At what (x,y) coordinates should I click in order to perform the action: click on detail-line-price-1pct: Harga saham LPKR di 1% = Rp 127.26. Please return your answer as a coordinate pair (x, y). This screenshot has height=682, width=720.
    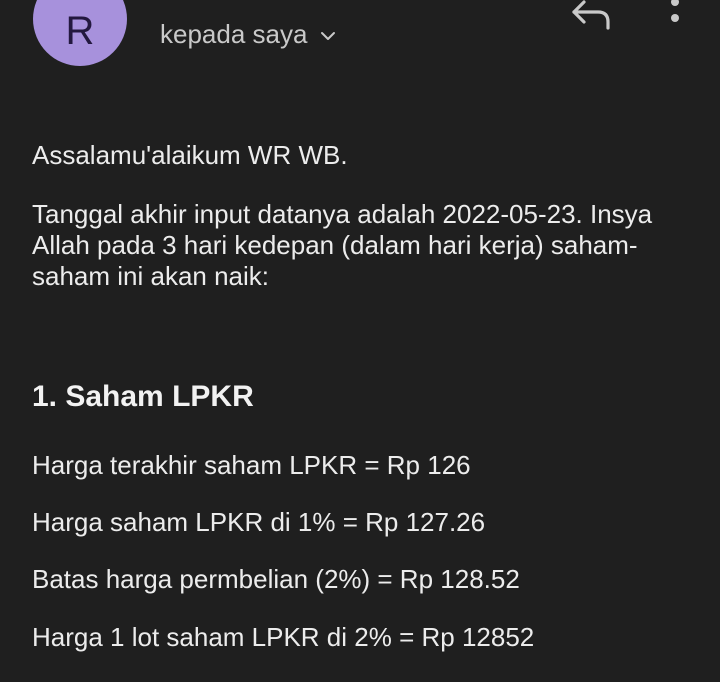
    Looking at the image, I should click on (259, 522).